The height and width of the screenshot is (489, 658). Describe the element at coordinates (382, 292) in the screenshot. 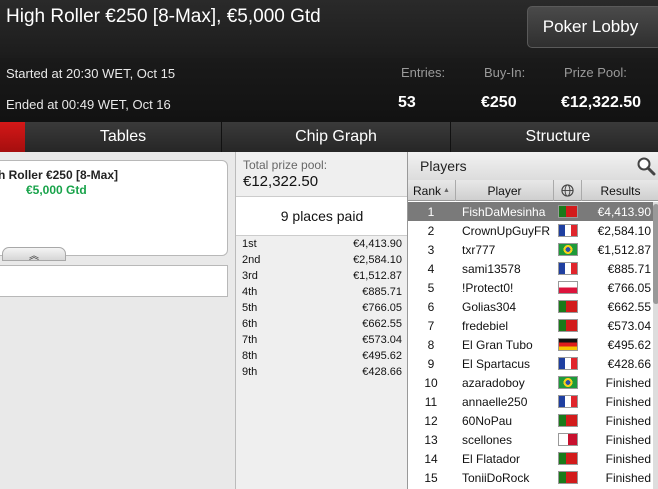

I see `payout-amount: €885.71` at that location.